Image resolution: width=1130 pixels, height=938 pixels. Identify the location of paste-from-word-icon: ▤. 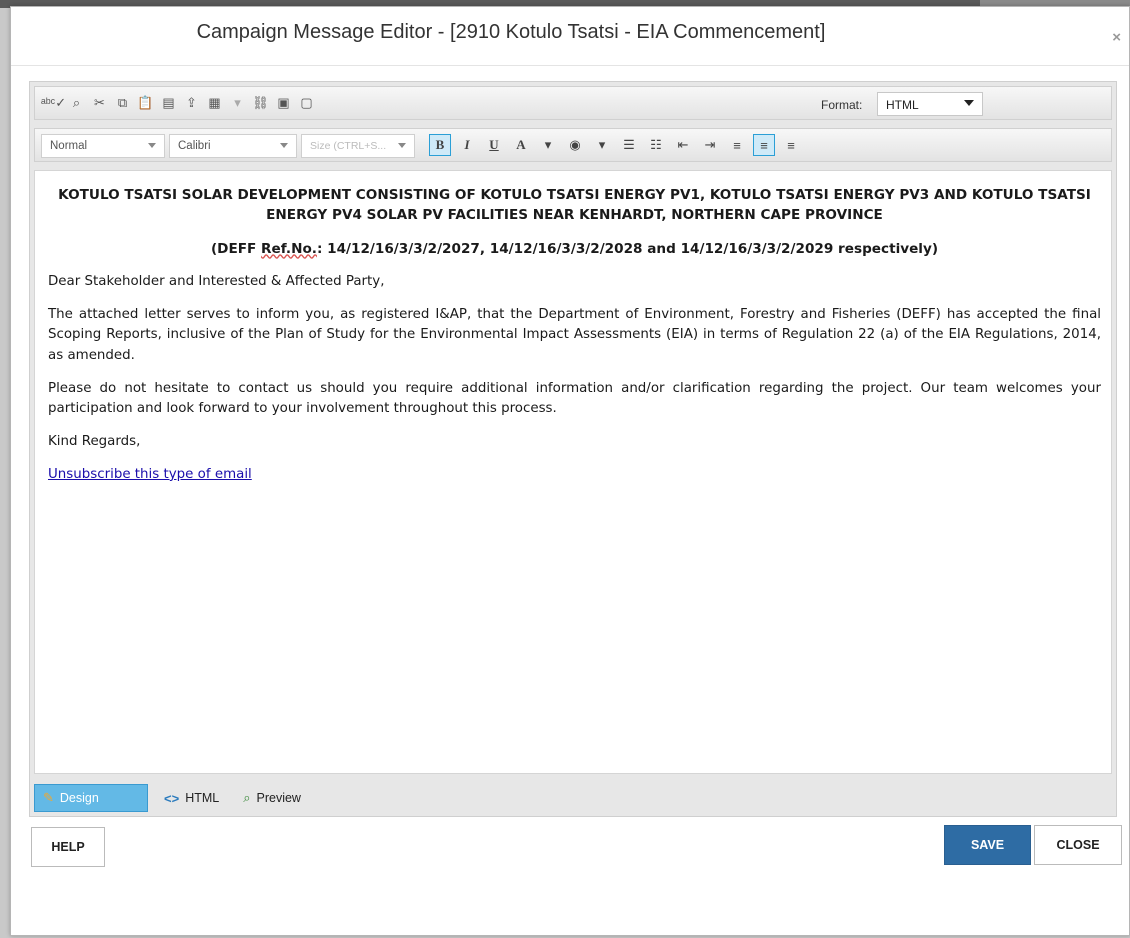
(168, 102).